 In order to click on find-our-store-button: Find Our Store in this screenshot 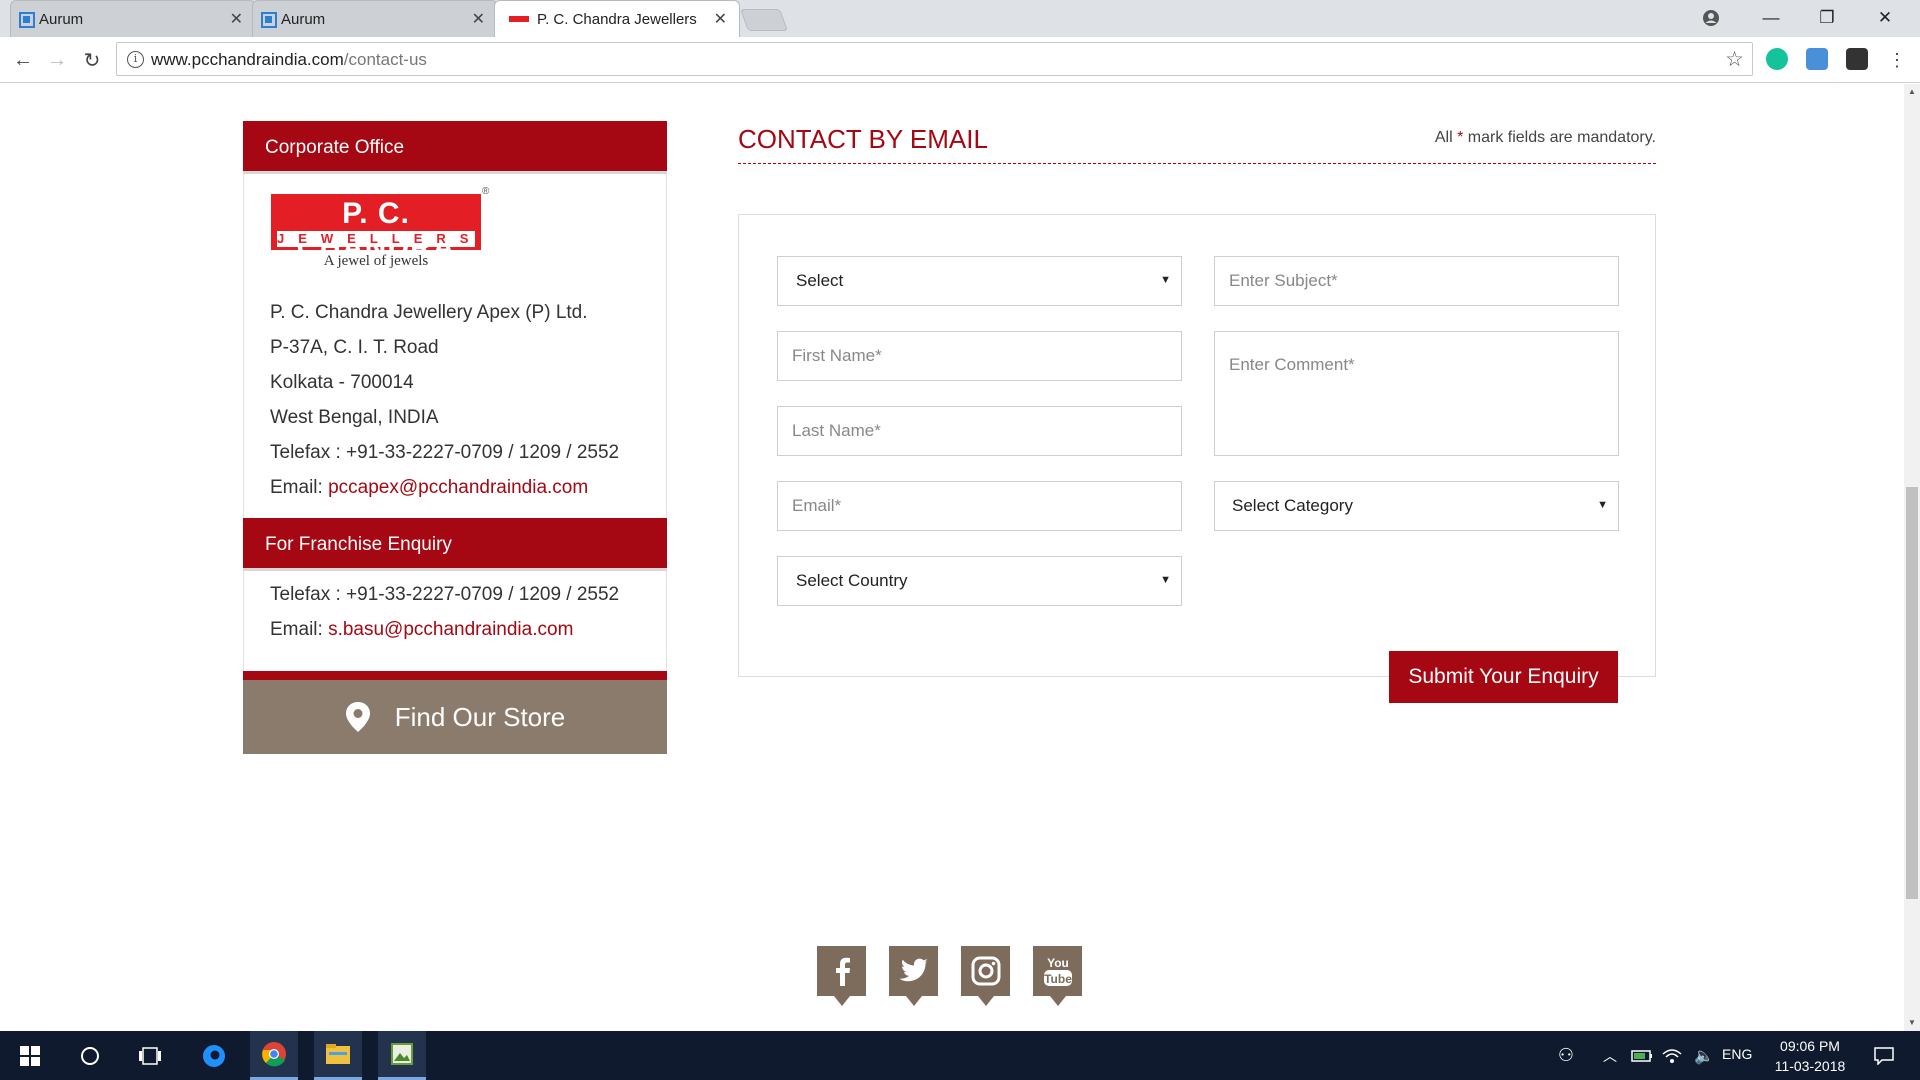, I will do `click(455, 717)`.